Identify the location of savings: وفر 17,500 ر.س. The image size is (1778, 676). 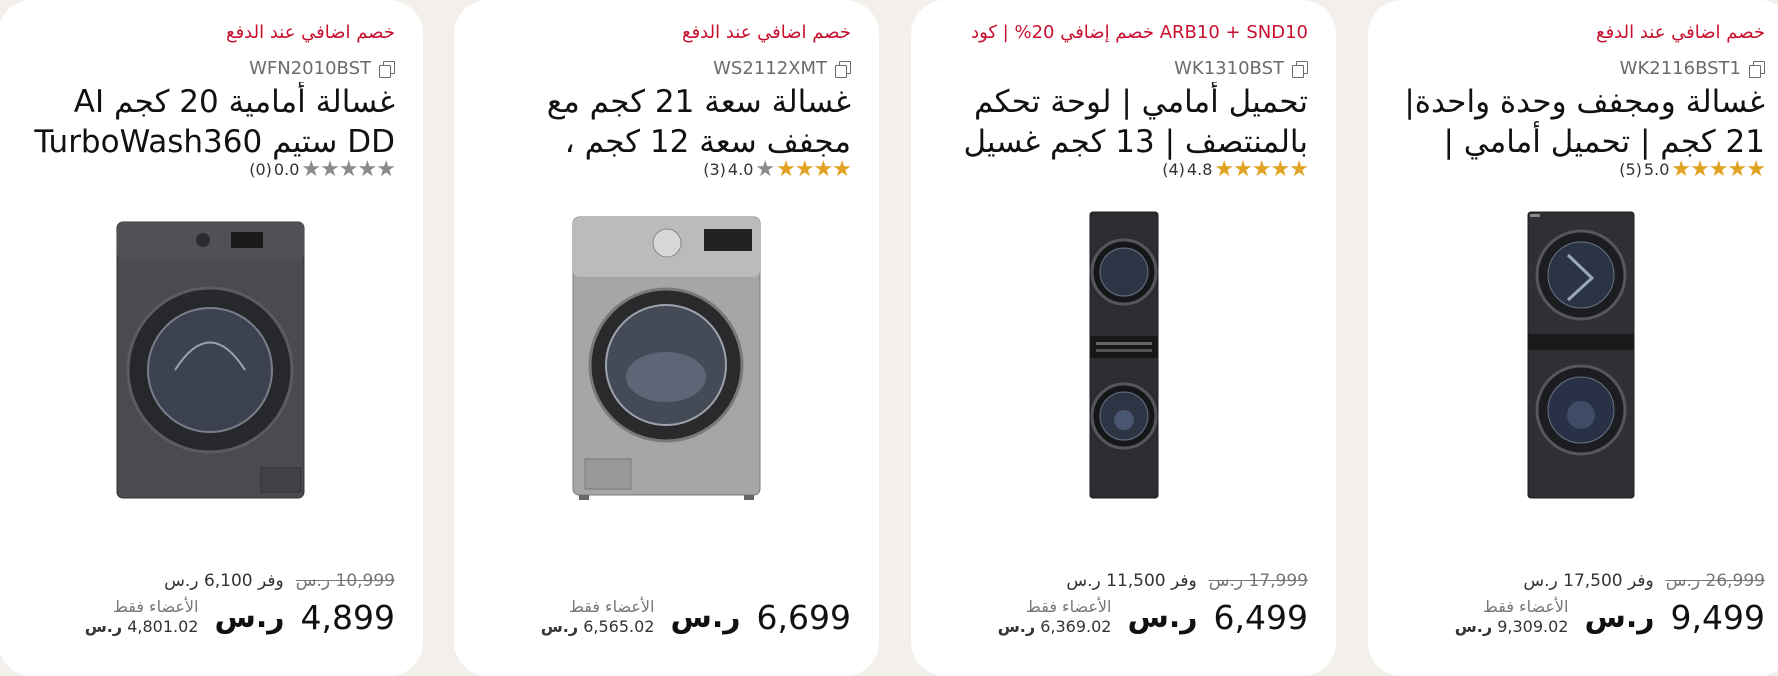
(1588, 581).